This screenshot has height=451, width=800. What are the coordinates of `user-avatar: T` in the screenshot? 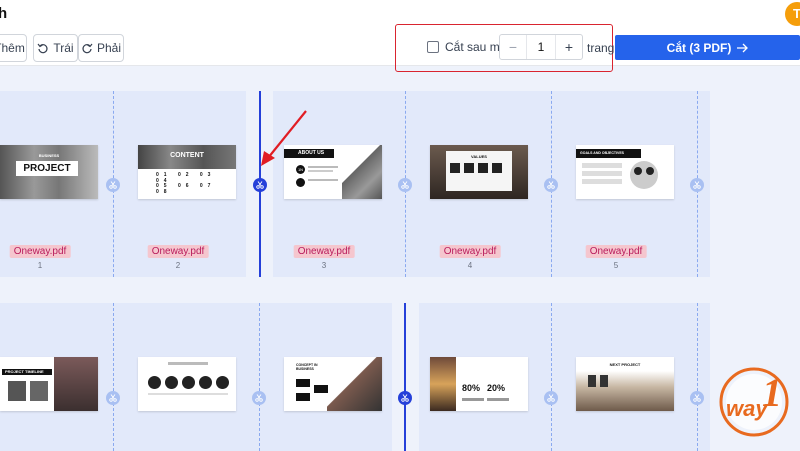 It's located at (792, 14).